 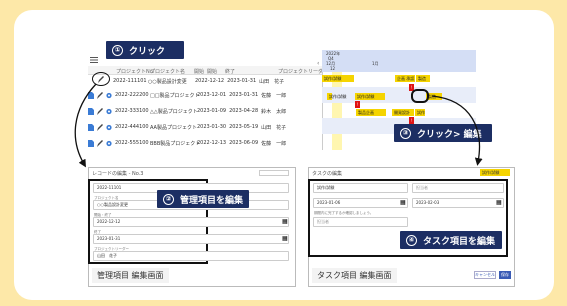 I want to click on dialog-title: タスクの編集, so click(x=327, y=174).